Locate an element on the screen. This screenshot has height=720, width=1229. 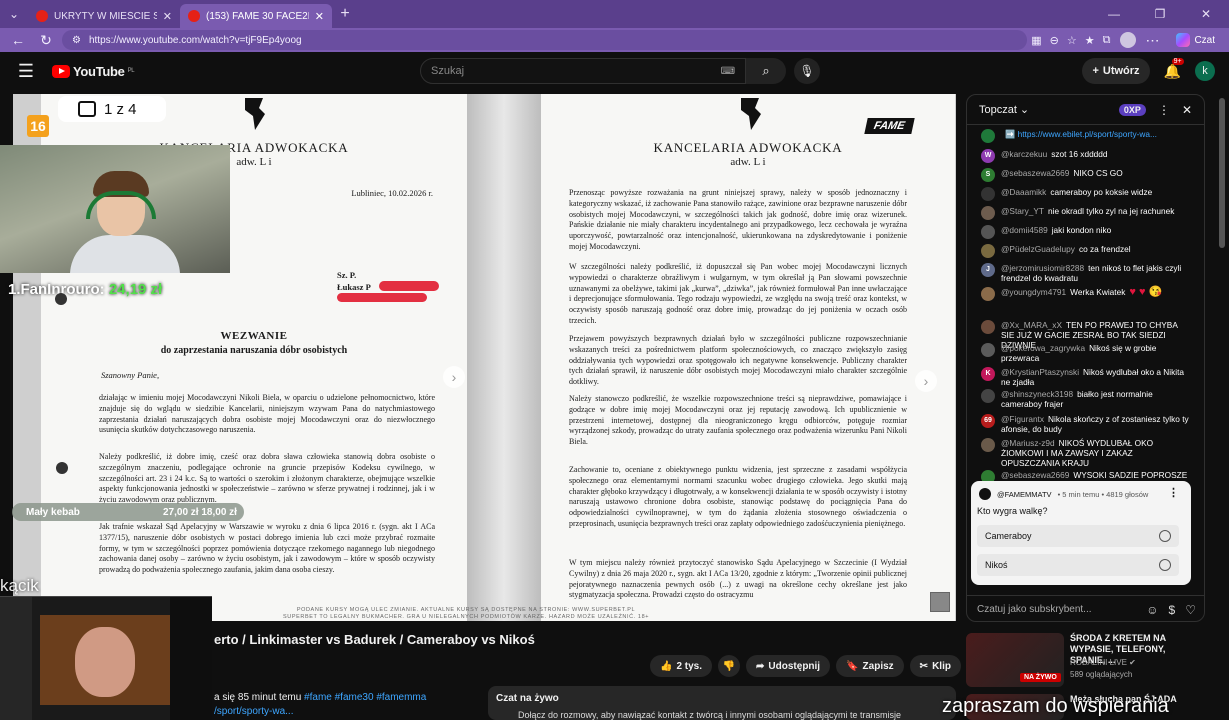
browser-tab-active: (153) FAME 30 FACE2FACE: Wiewió ✕ is located at coordinates (256, 16).